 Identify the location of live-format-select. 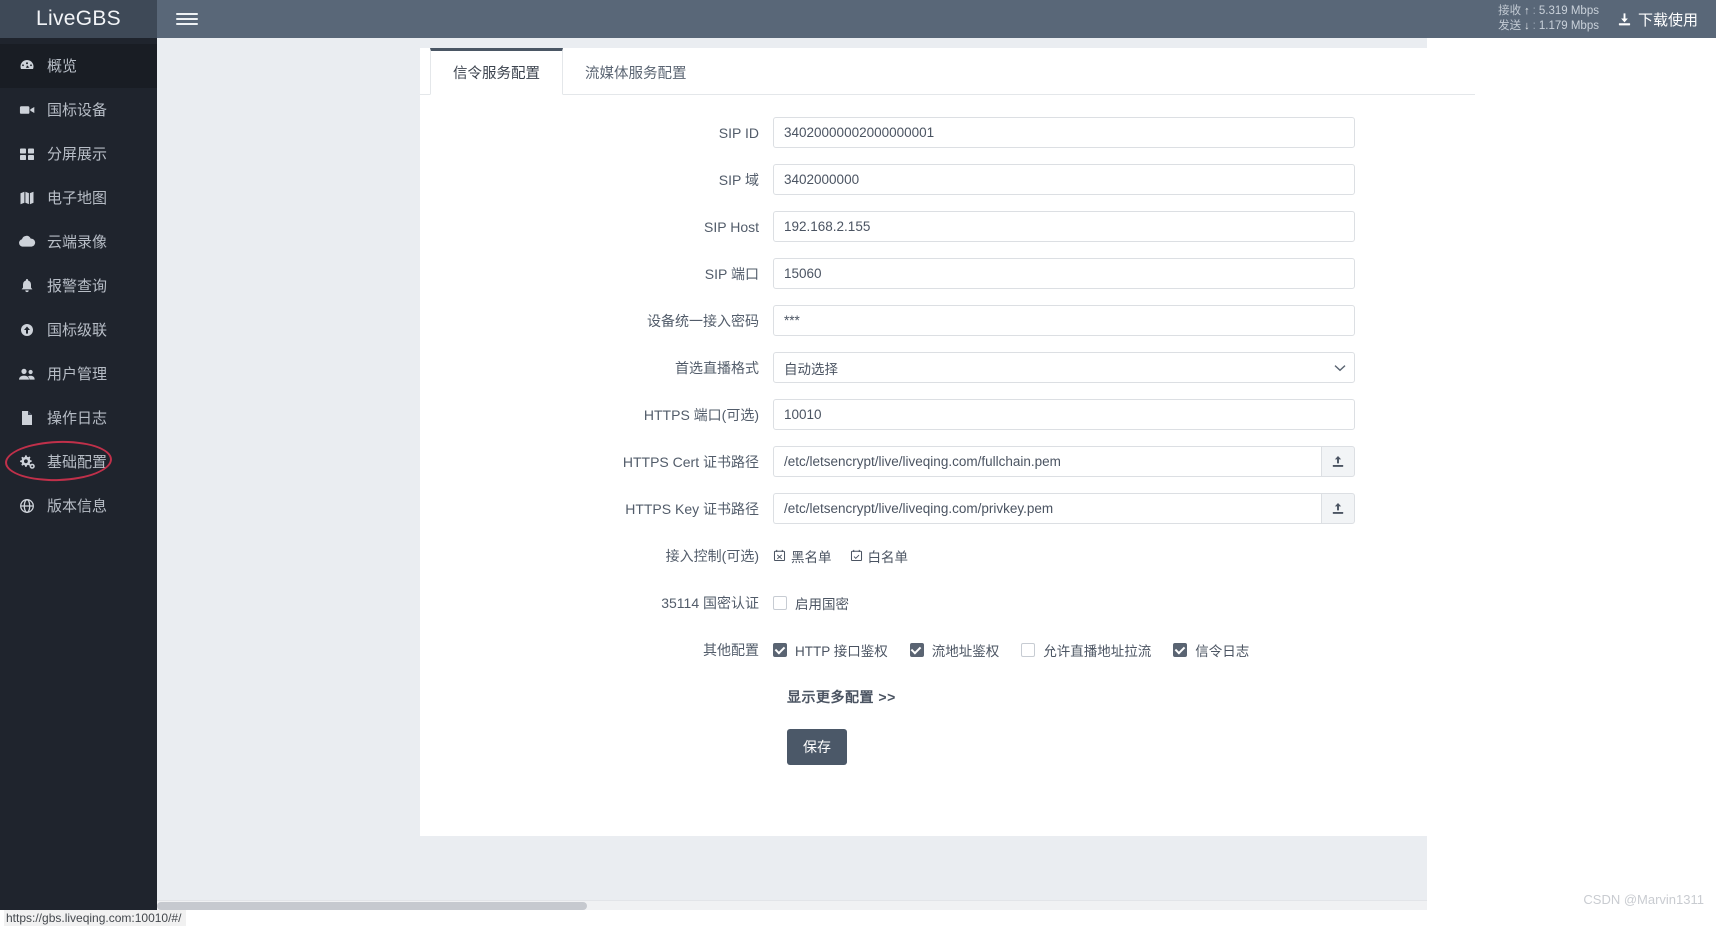
(1064, 367).